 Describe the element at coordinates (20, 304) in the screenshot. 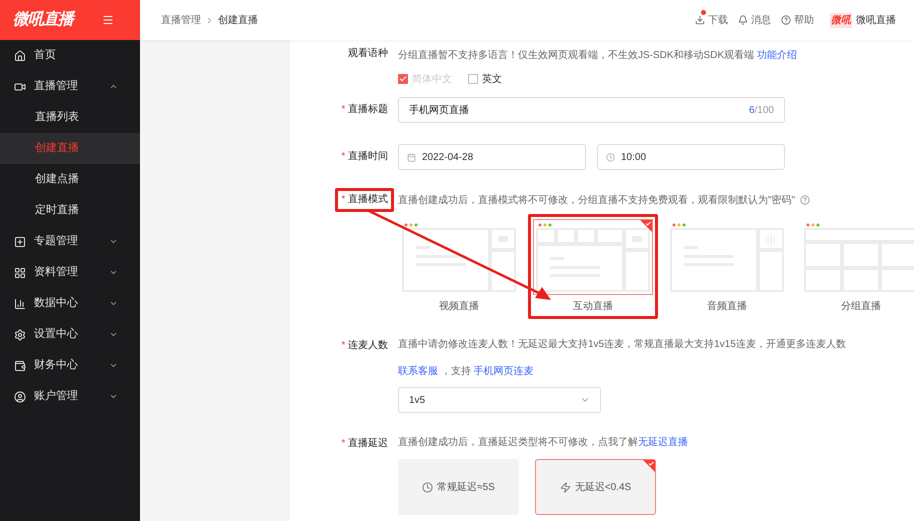

I see `bar-chart-icon` at that location.